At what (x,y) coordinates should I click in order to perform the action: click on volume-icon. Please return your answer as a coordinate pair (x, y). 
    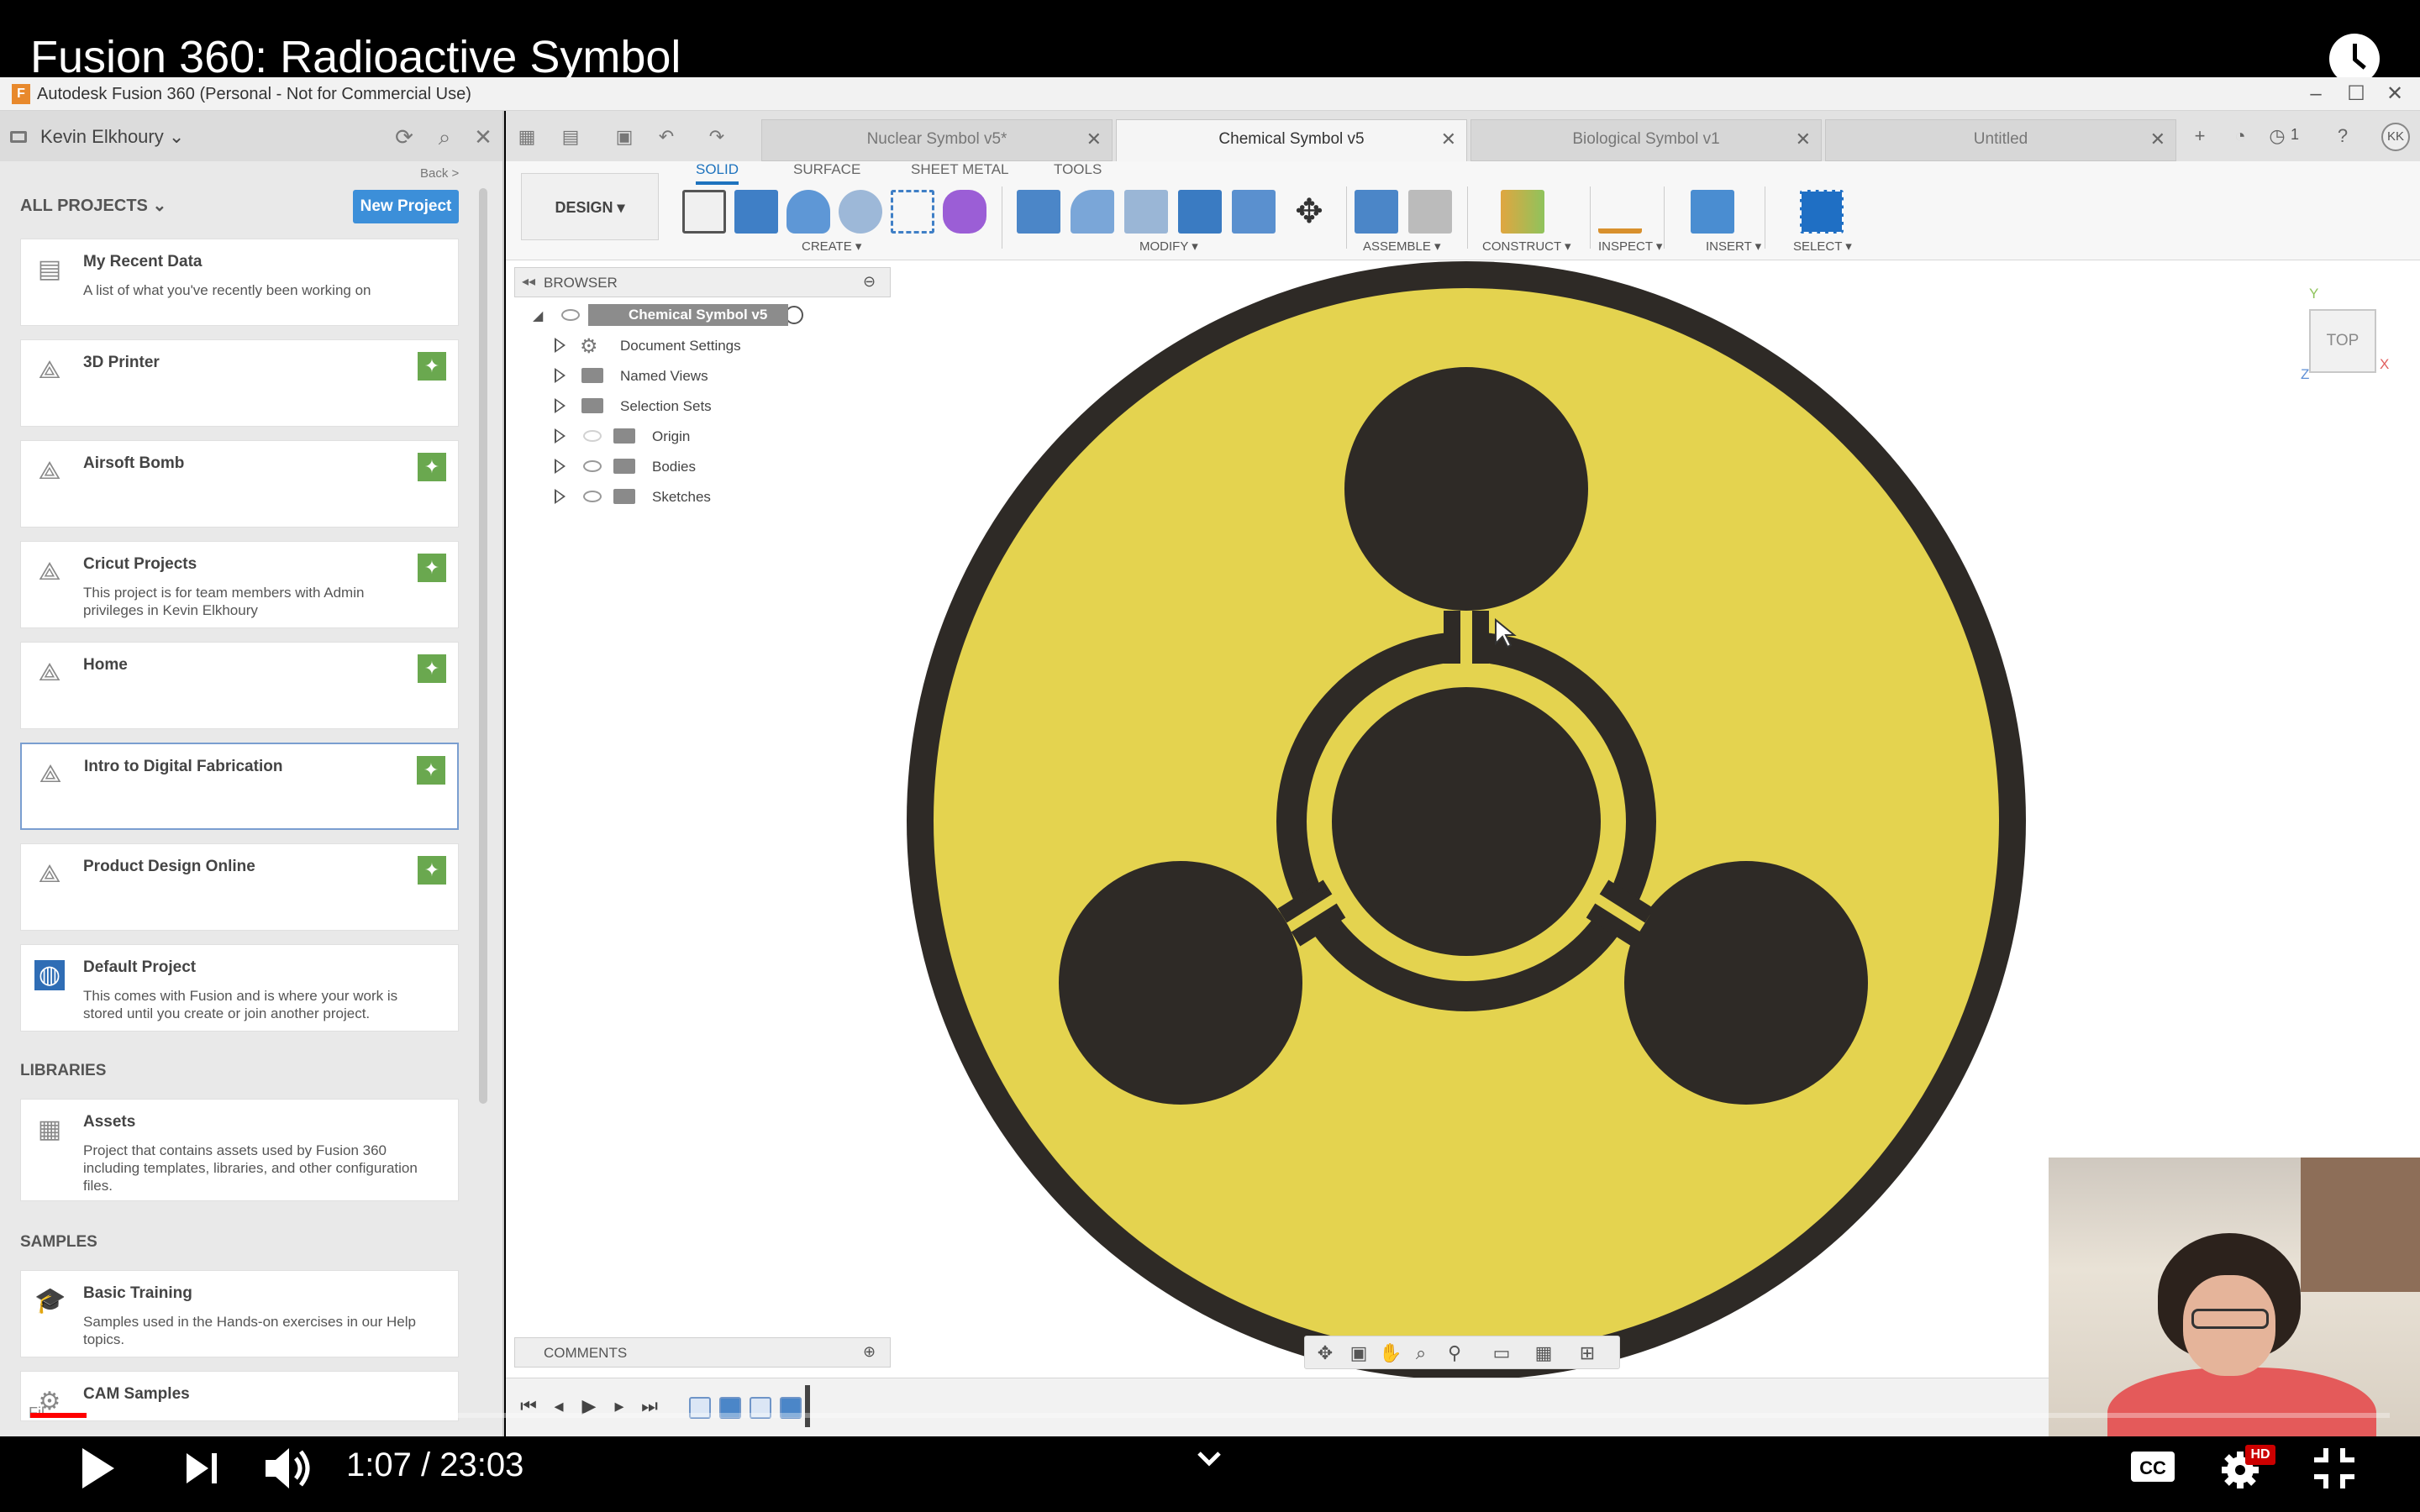
    Looking at the image, I should click on (289, 1468).